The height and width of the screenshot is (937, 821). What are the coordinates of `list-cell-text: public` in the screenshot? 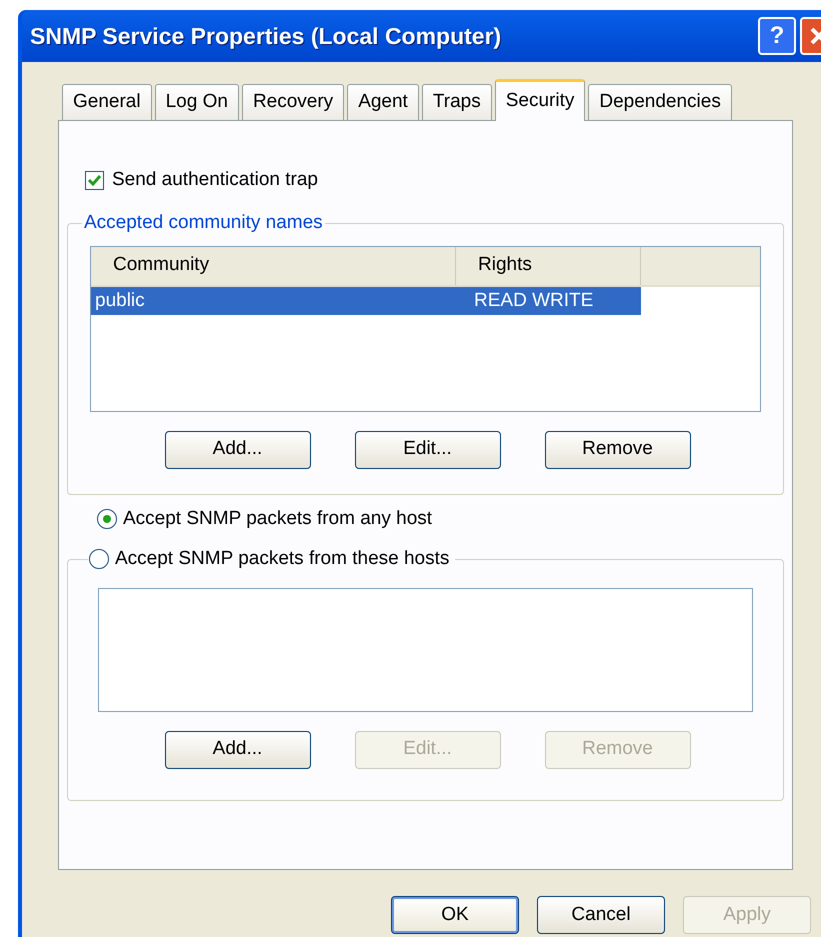 It's located at (120, 300).